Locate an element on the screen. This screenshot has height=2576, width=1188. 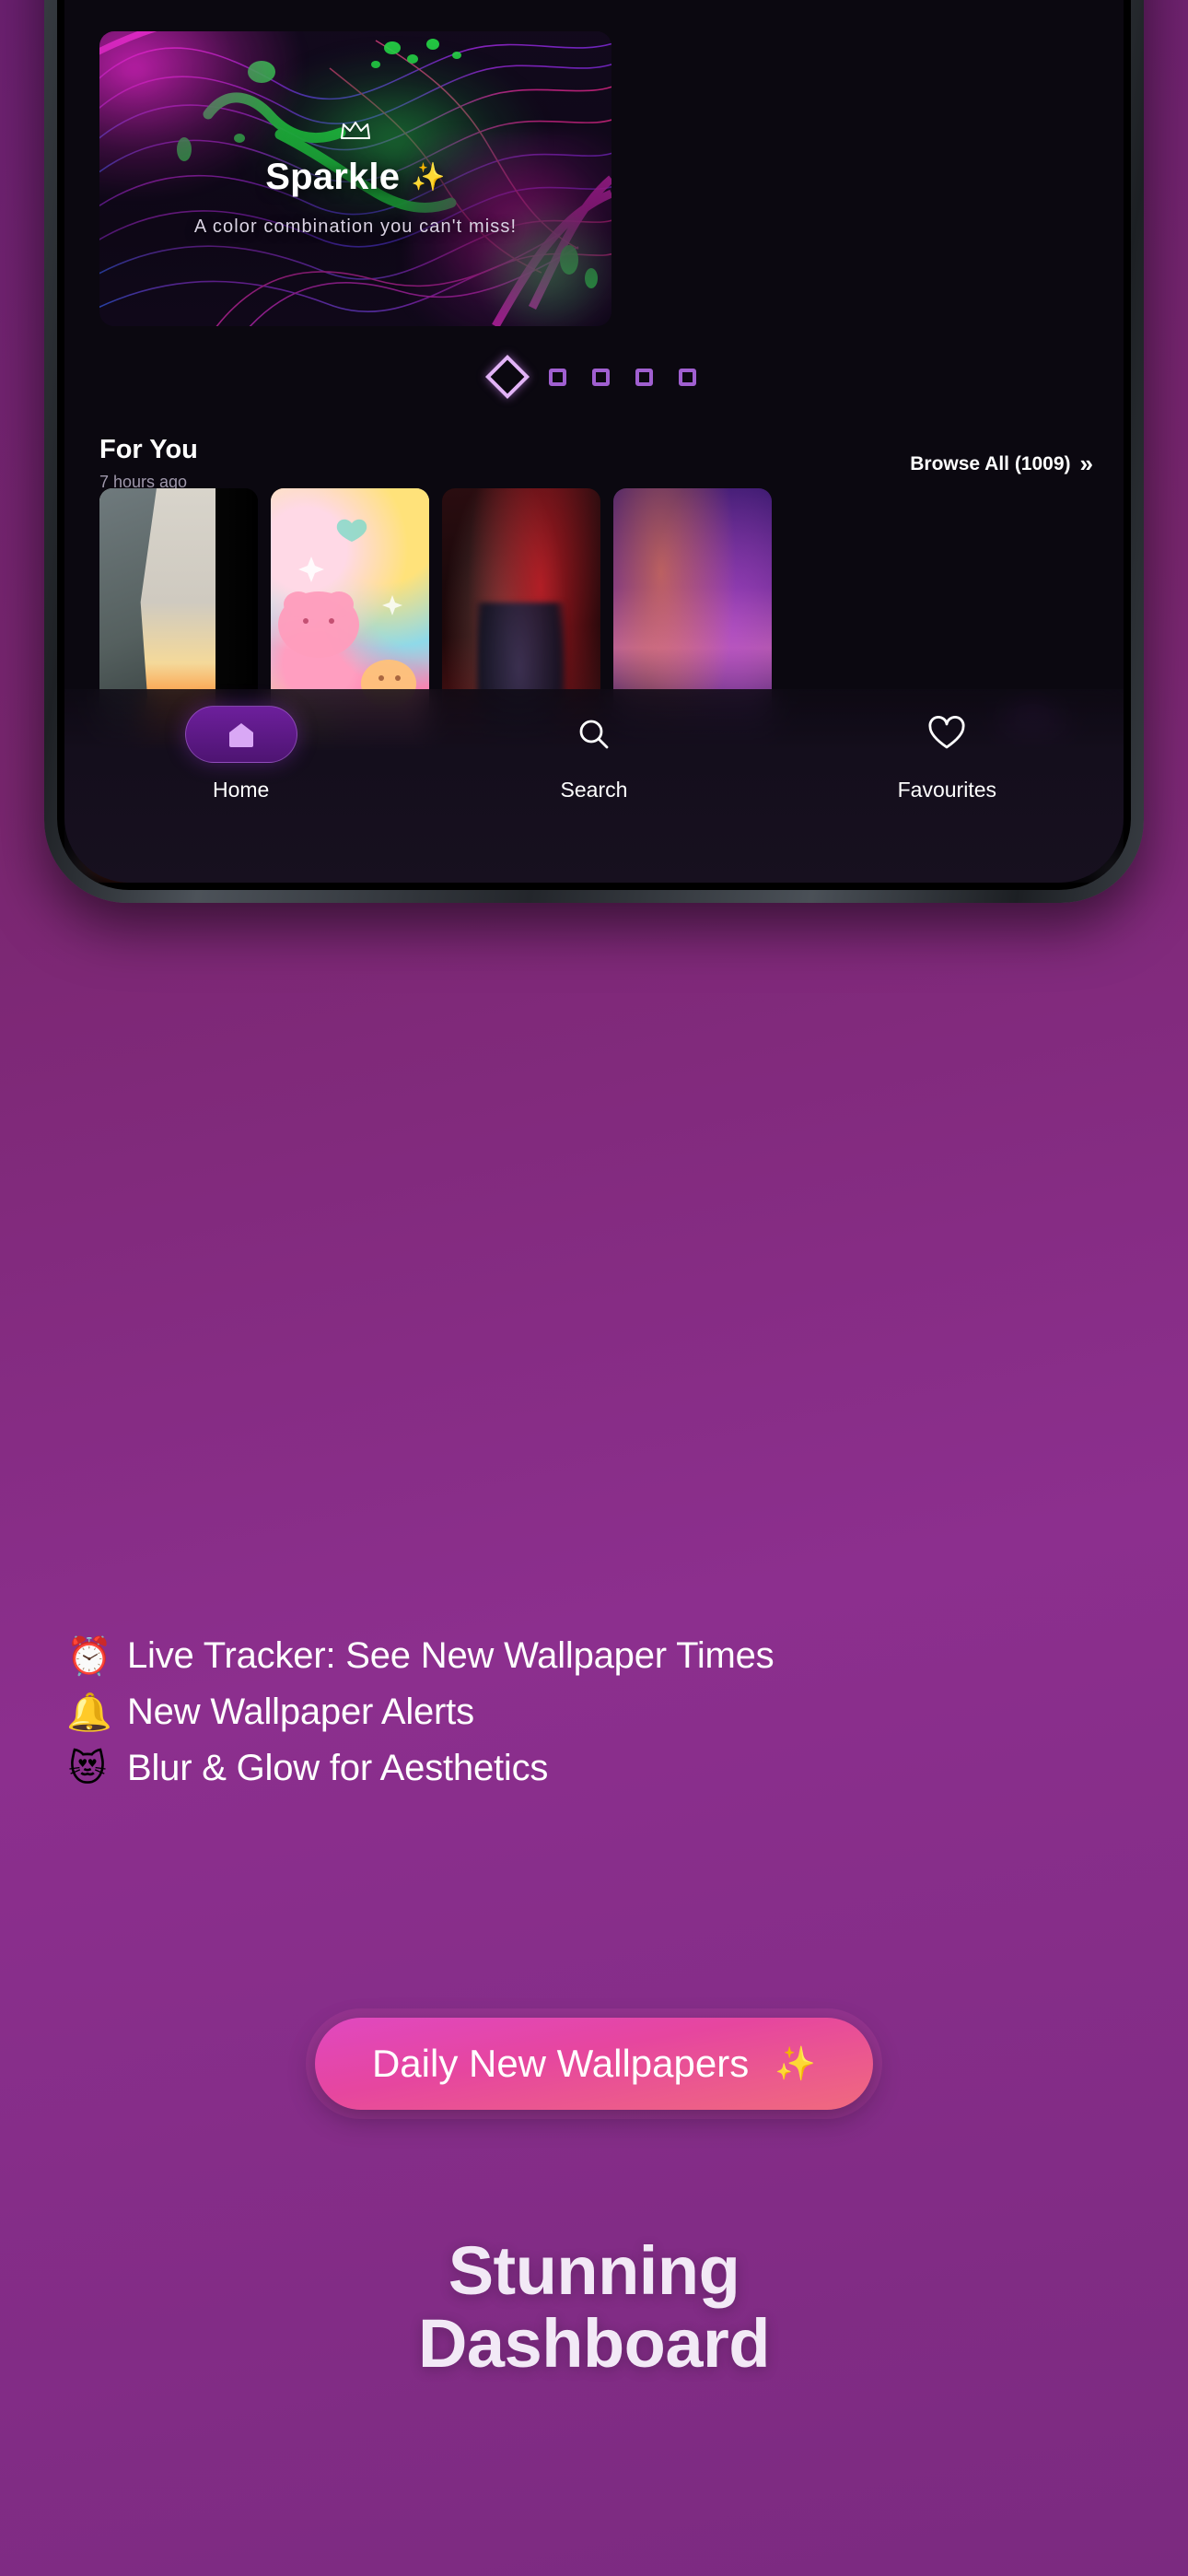
home-icon is located at coordinates (240, 735).